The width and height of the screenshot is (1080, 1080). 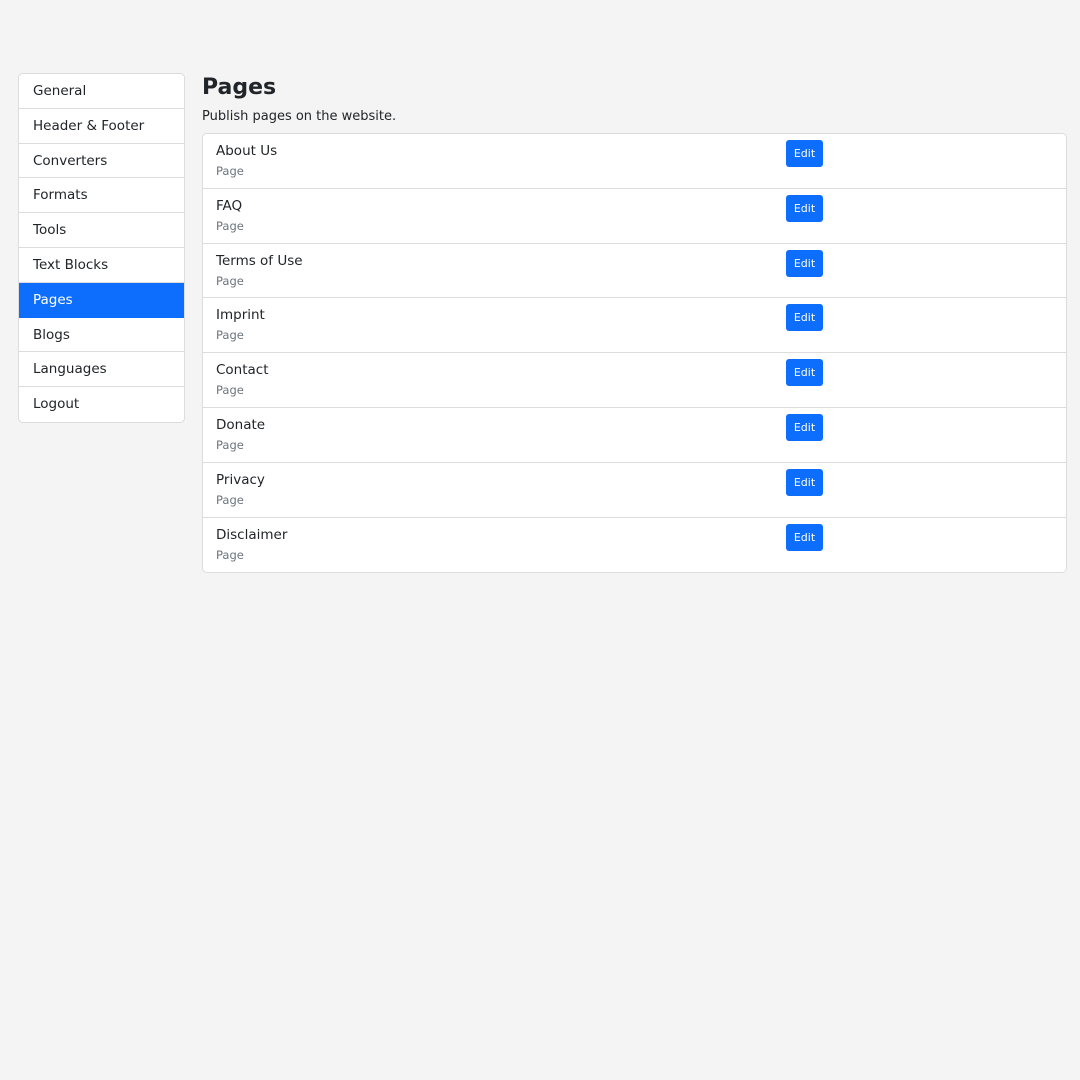 I want to click on page-name: Donate, so click(x=241, y=424).